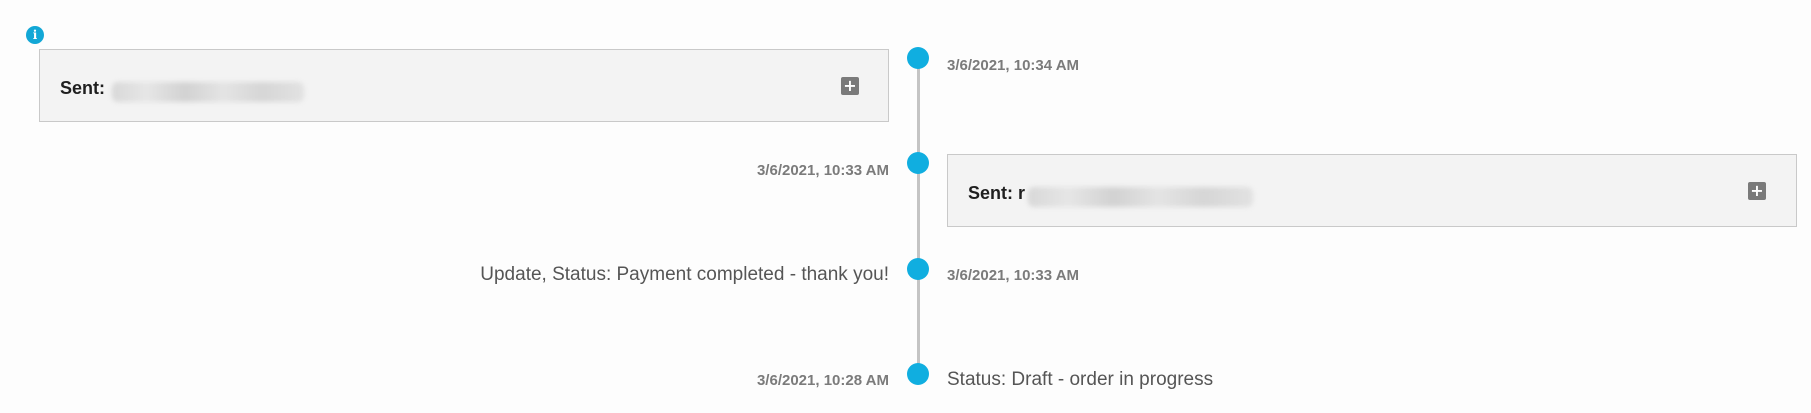 This screenshot has width=1811, height=413. I want to click on entry-text: Status: Draft - order in progress, so click(1080, 379).